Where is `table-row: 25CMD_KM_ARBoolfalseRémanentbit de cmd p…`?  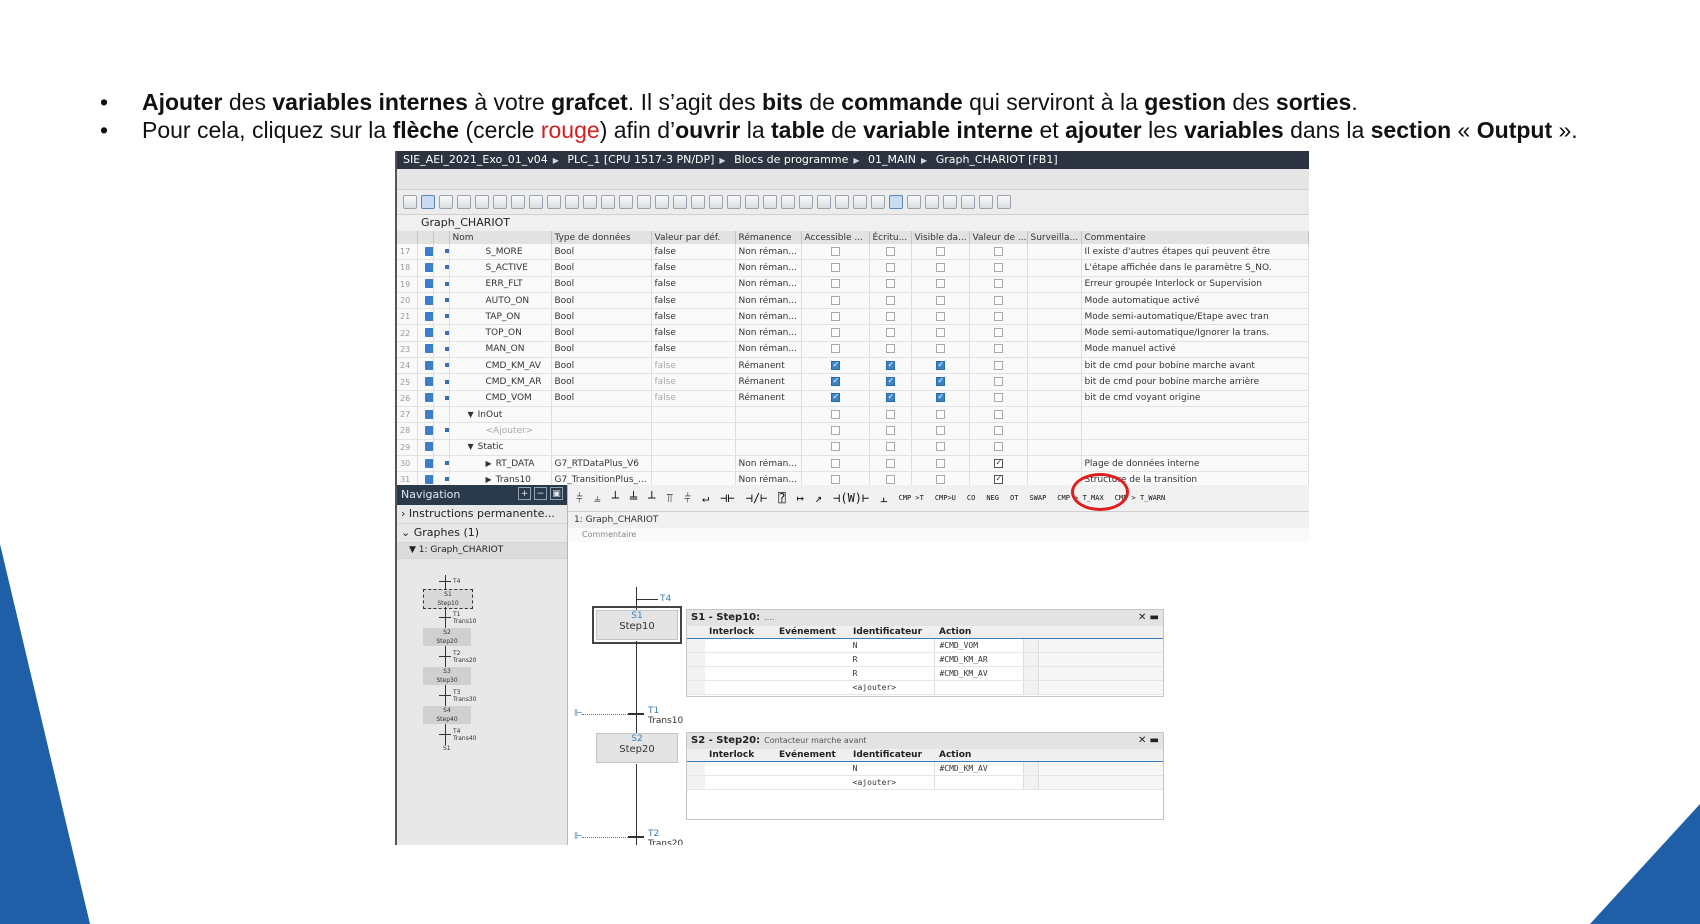
table-row: 25CMD_KM_ARBoolfalseRémanentbit de cmd p… is located at coordinates (853, 382).